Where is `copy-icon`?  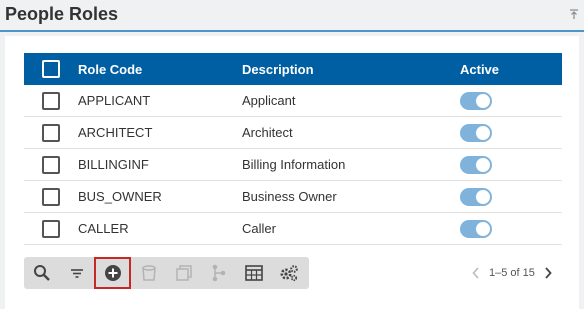 copy-icon is located at coordinates (183, 273).